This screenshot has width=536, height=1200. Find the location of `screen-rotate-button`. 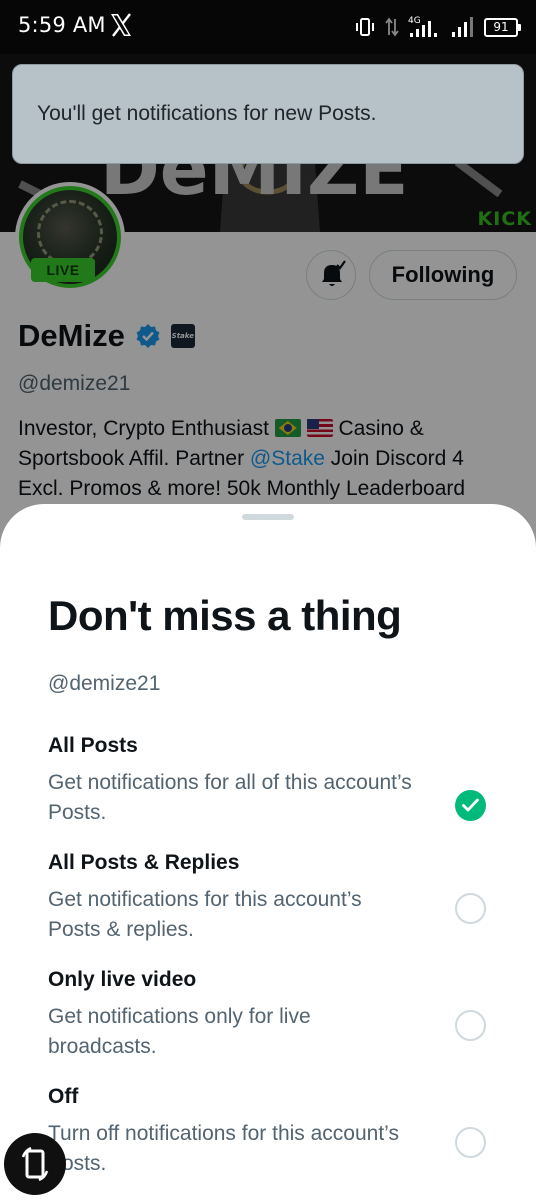

screen-rotate-button is located at coordinates (35, 1164).